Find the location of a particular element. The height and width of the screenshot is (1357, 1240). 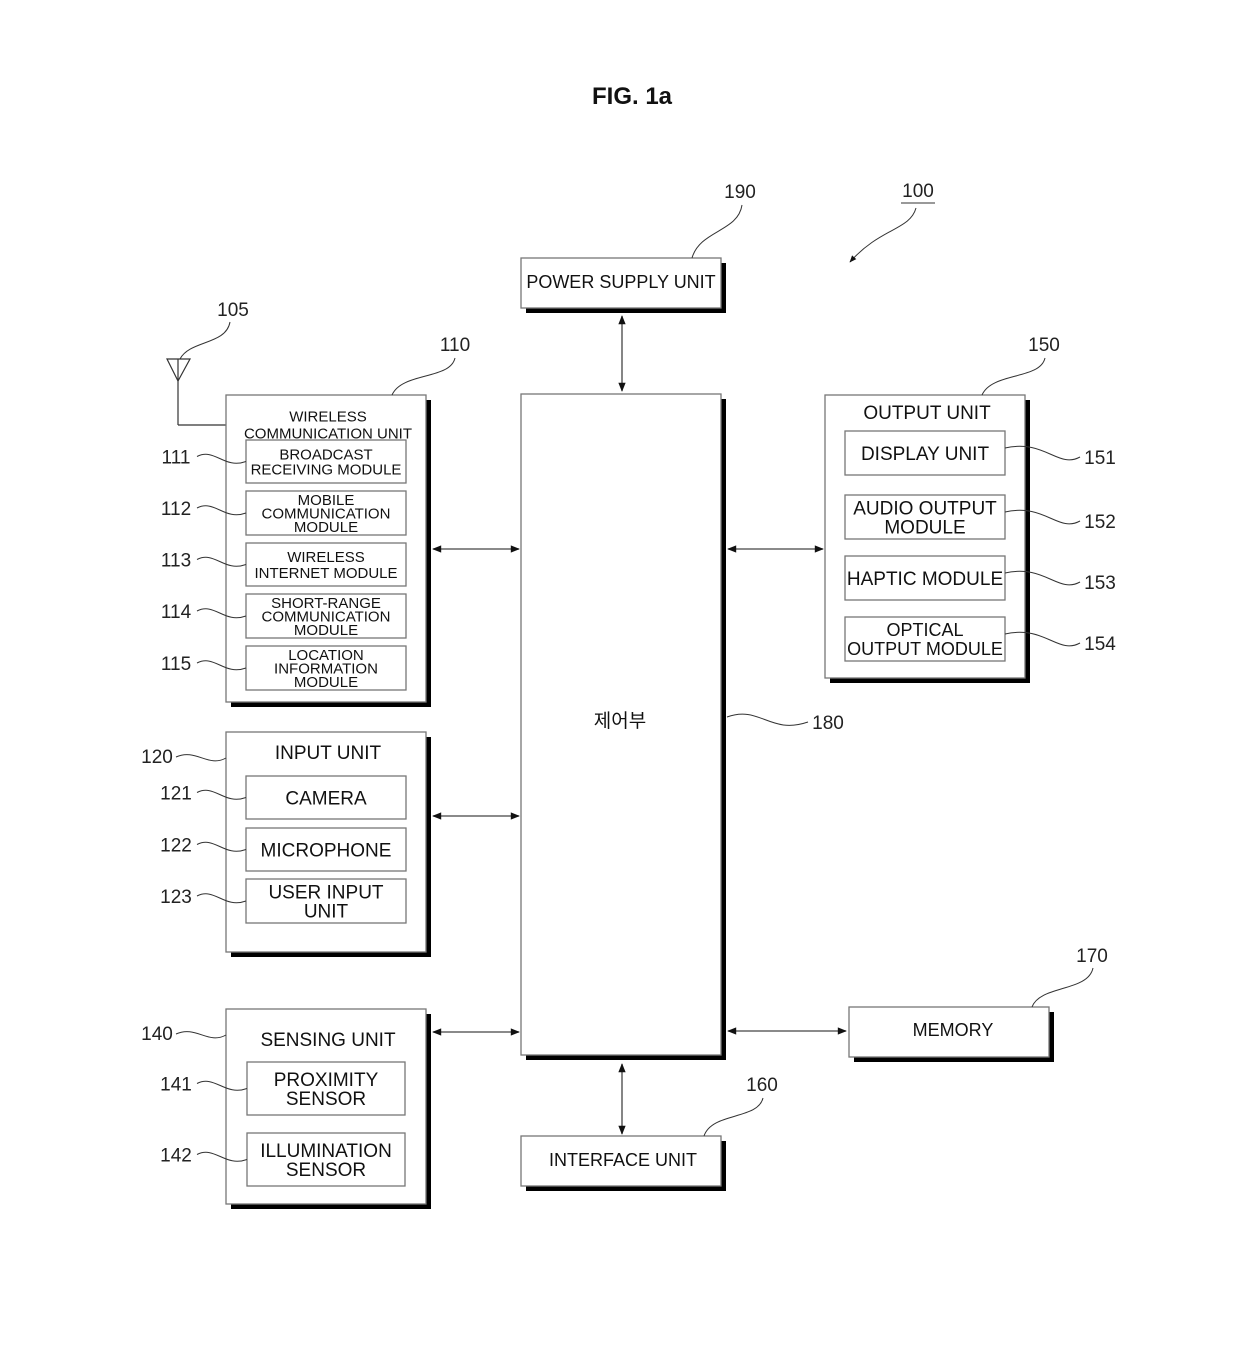

controller-label: 제어부 is located at coordinates (620, 721).